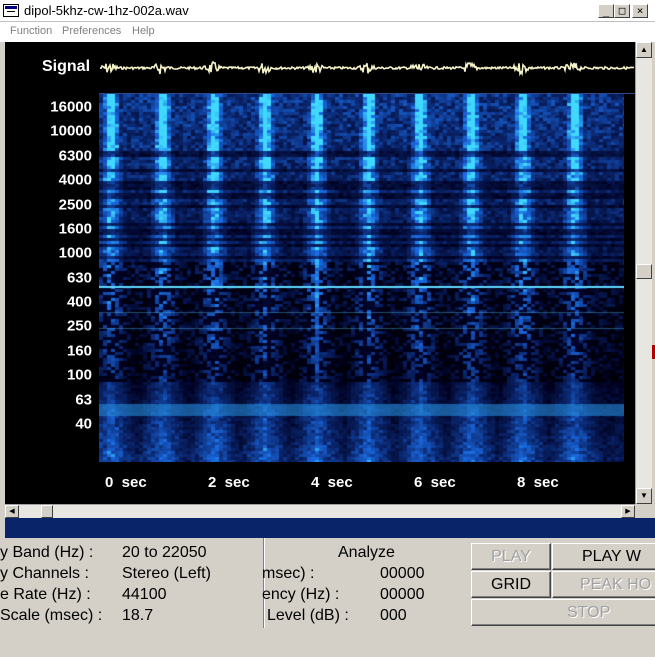 This screenshot has width=655, height=657. What do you see at coordinates (79, 278) in the screenshot?
I see `frequency-tick-label: 630` at bounding box center [79, 278].